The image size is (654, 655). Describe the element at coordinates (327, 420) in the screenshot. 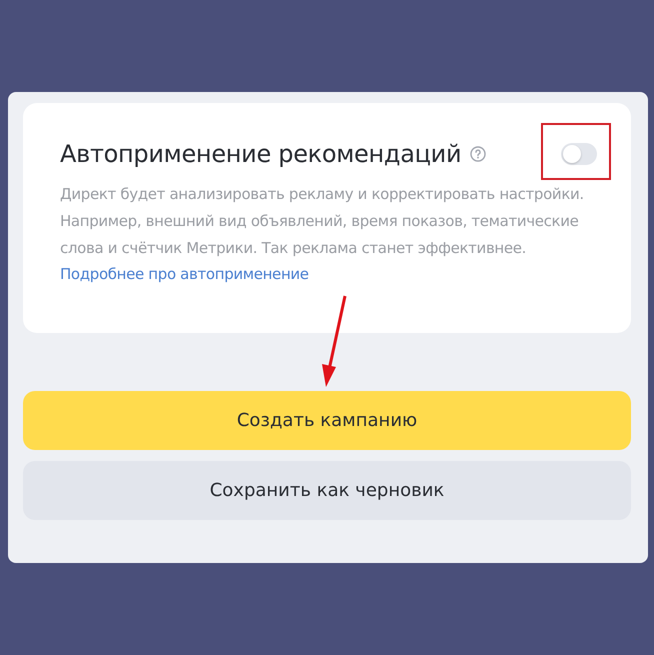

I see `create-campaign-button: Создать кампанию` at that location.